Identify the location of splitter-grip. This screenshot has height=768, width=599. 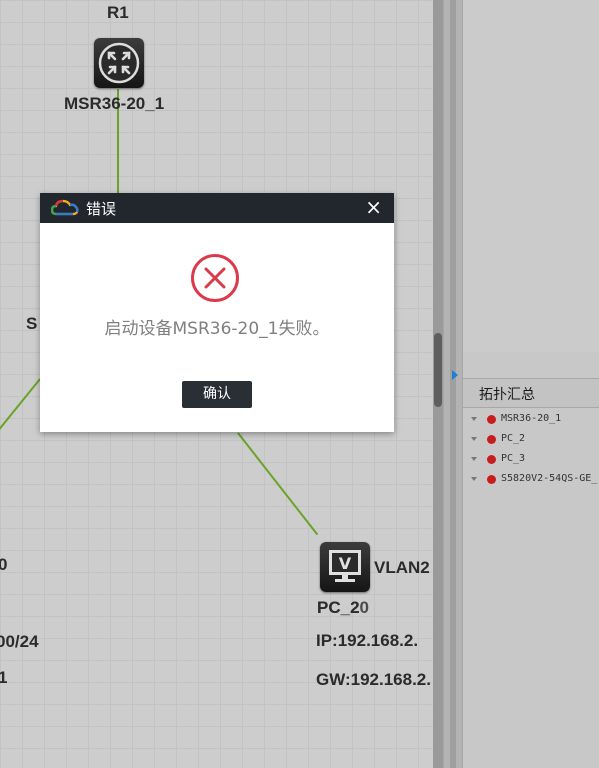
(453, 384).